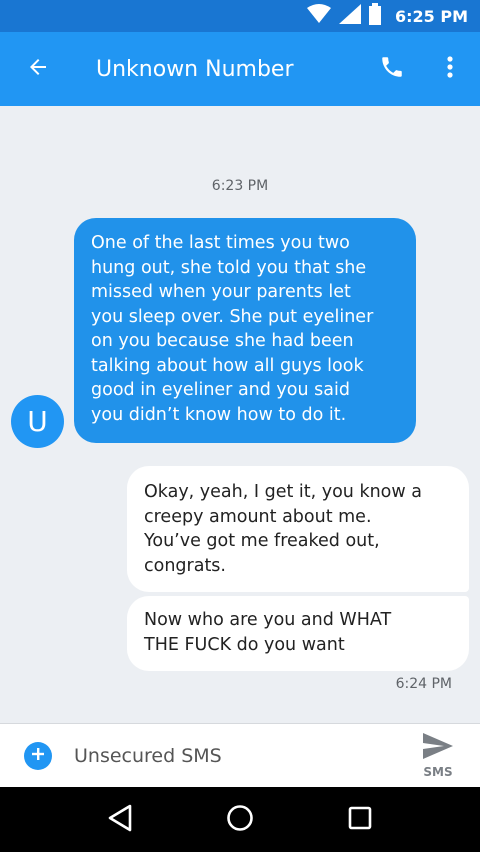 Image resolution: width=480 pixels, height=852 pixels. Describe the element at coordinates (240, 16) in the screenshot. I see `status-bar: 6:25 PM` at that location.